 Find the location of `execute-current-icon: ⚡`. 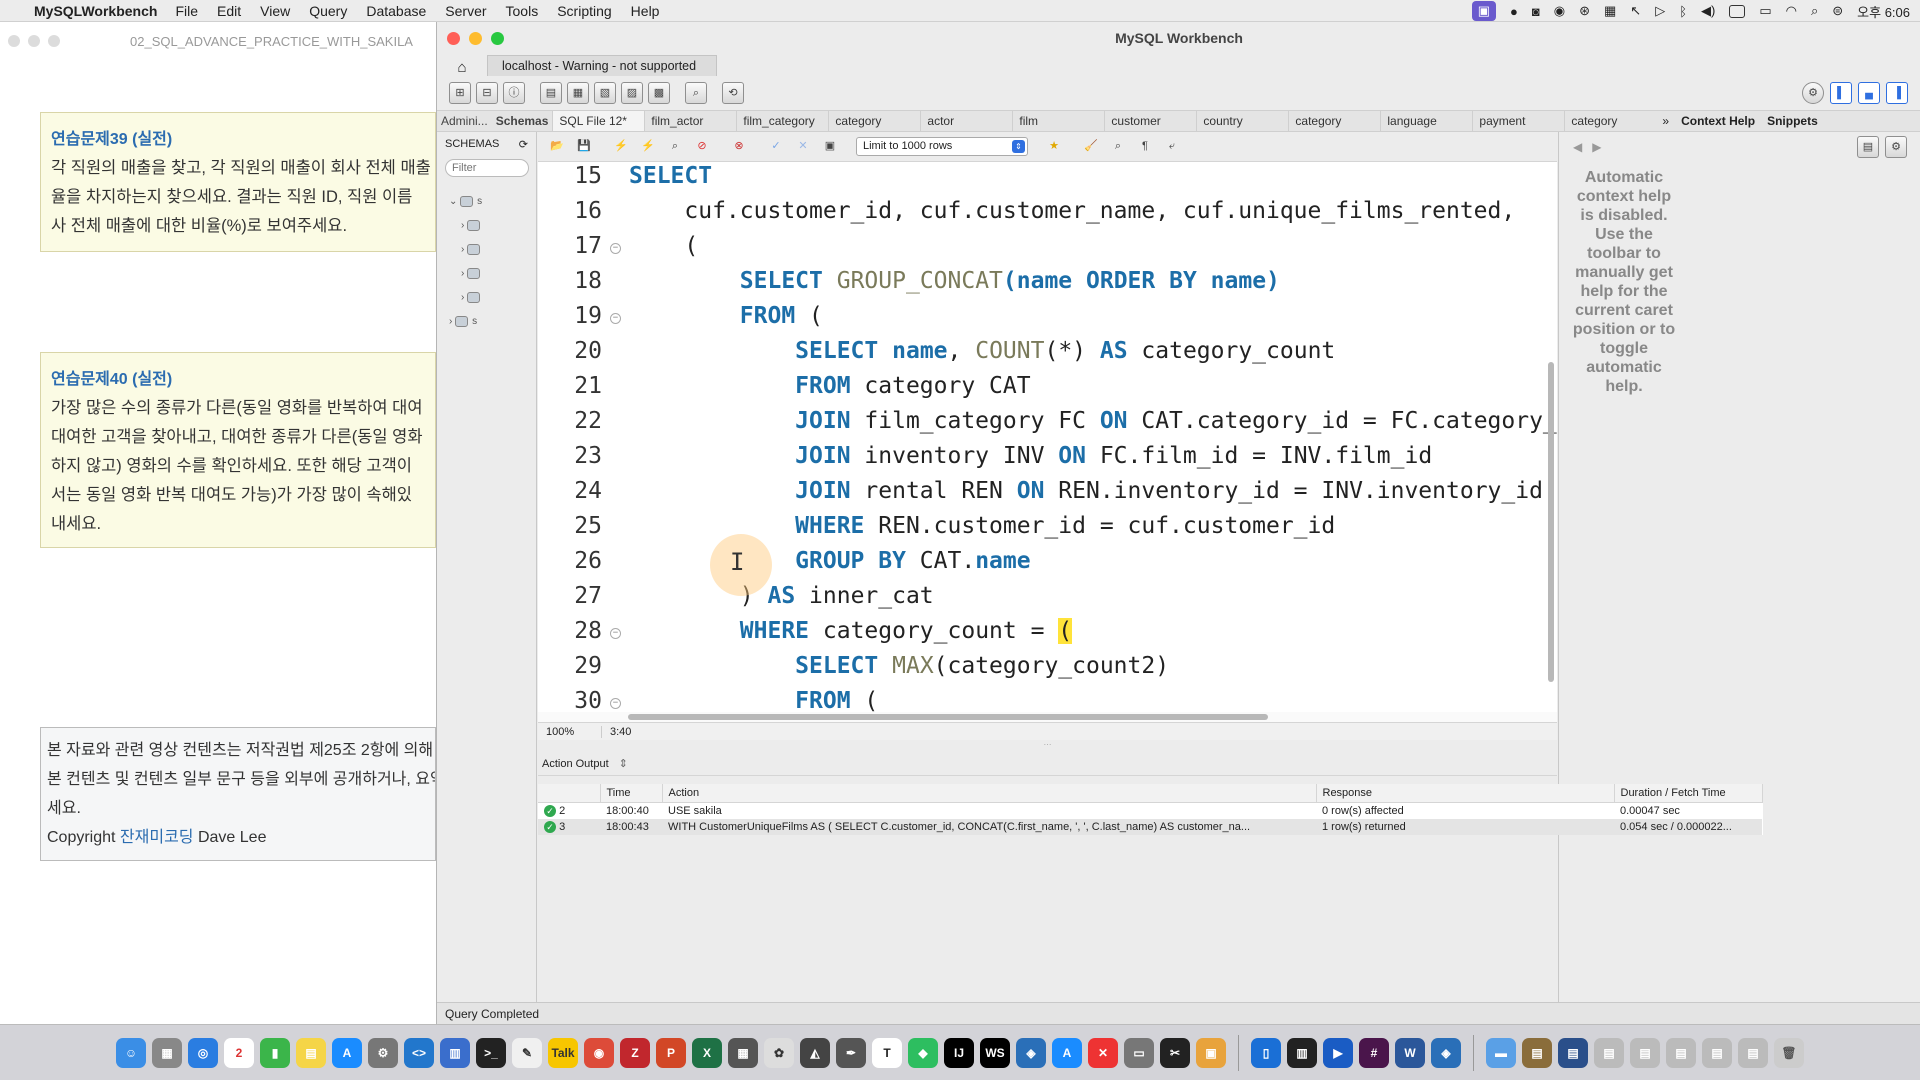

execute-current-icon: ⚡ is located at coordinates (648, 147).